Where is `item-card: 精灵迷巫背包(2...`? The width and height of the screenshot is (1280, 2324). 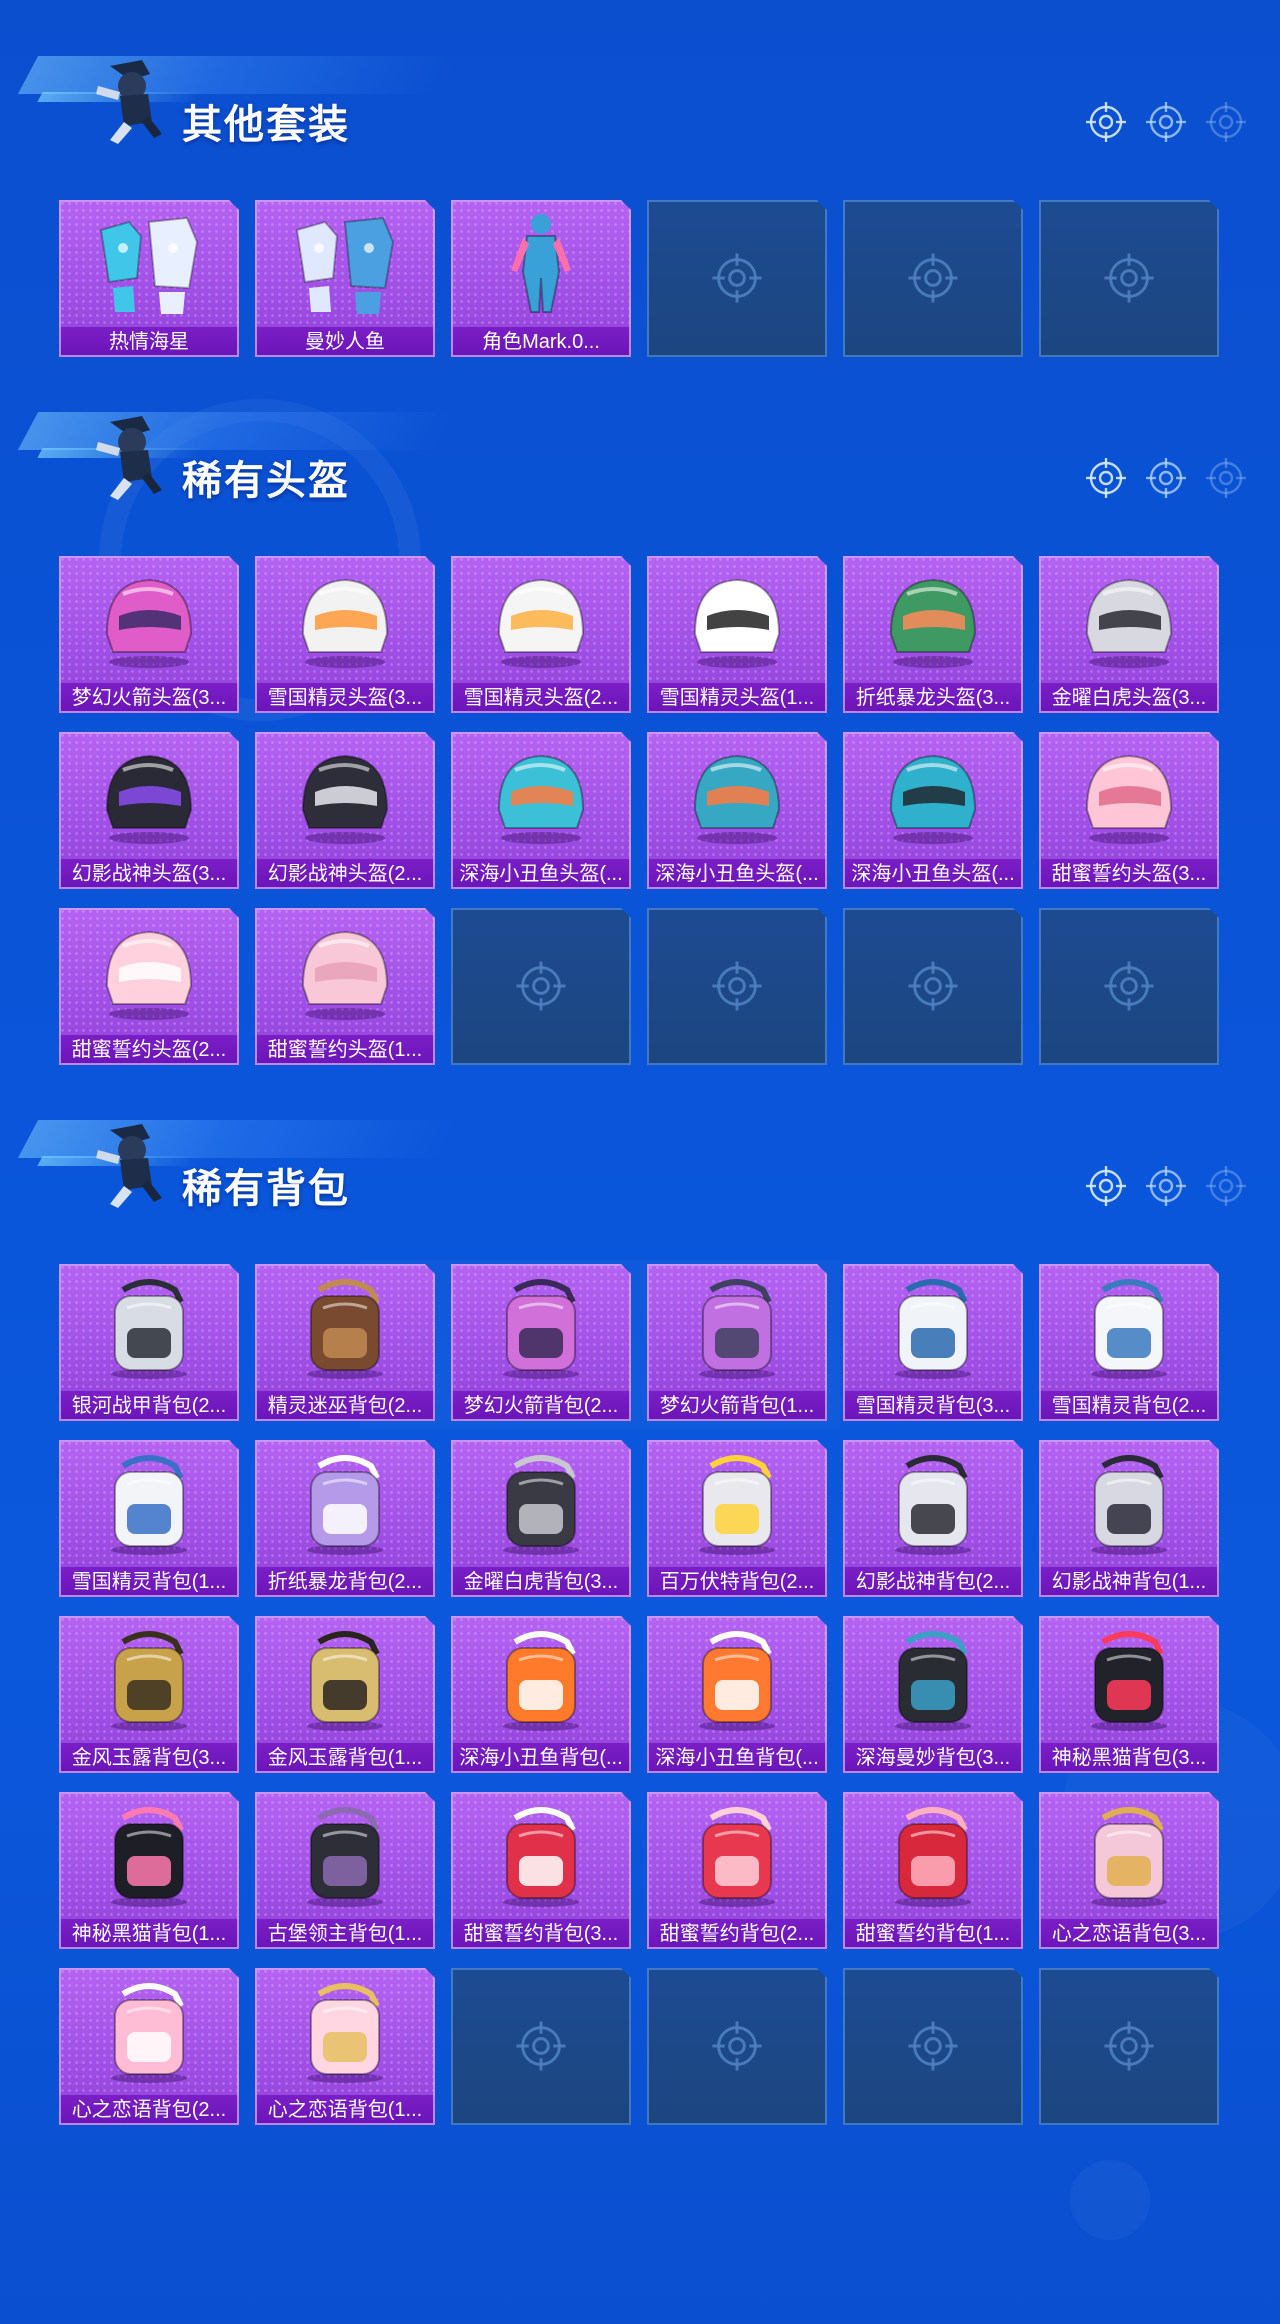
item-card: 精灵迷巫背包(2... is located at coordinates (345, 1342).